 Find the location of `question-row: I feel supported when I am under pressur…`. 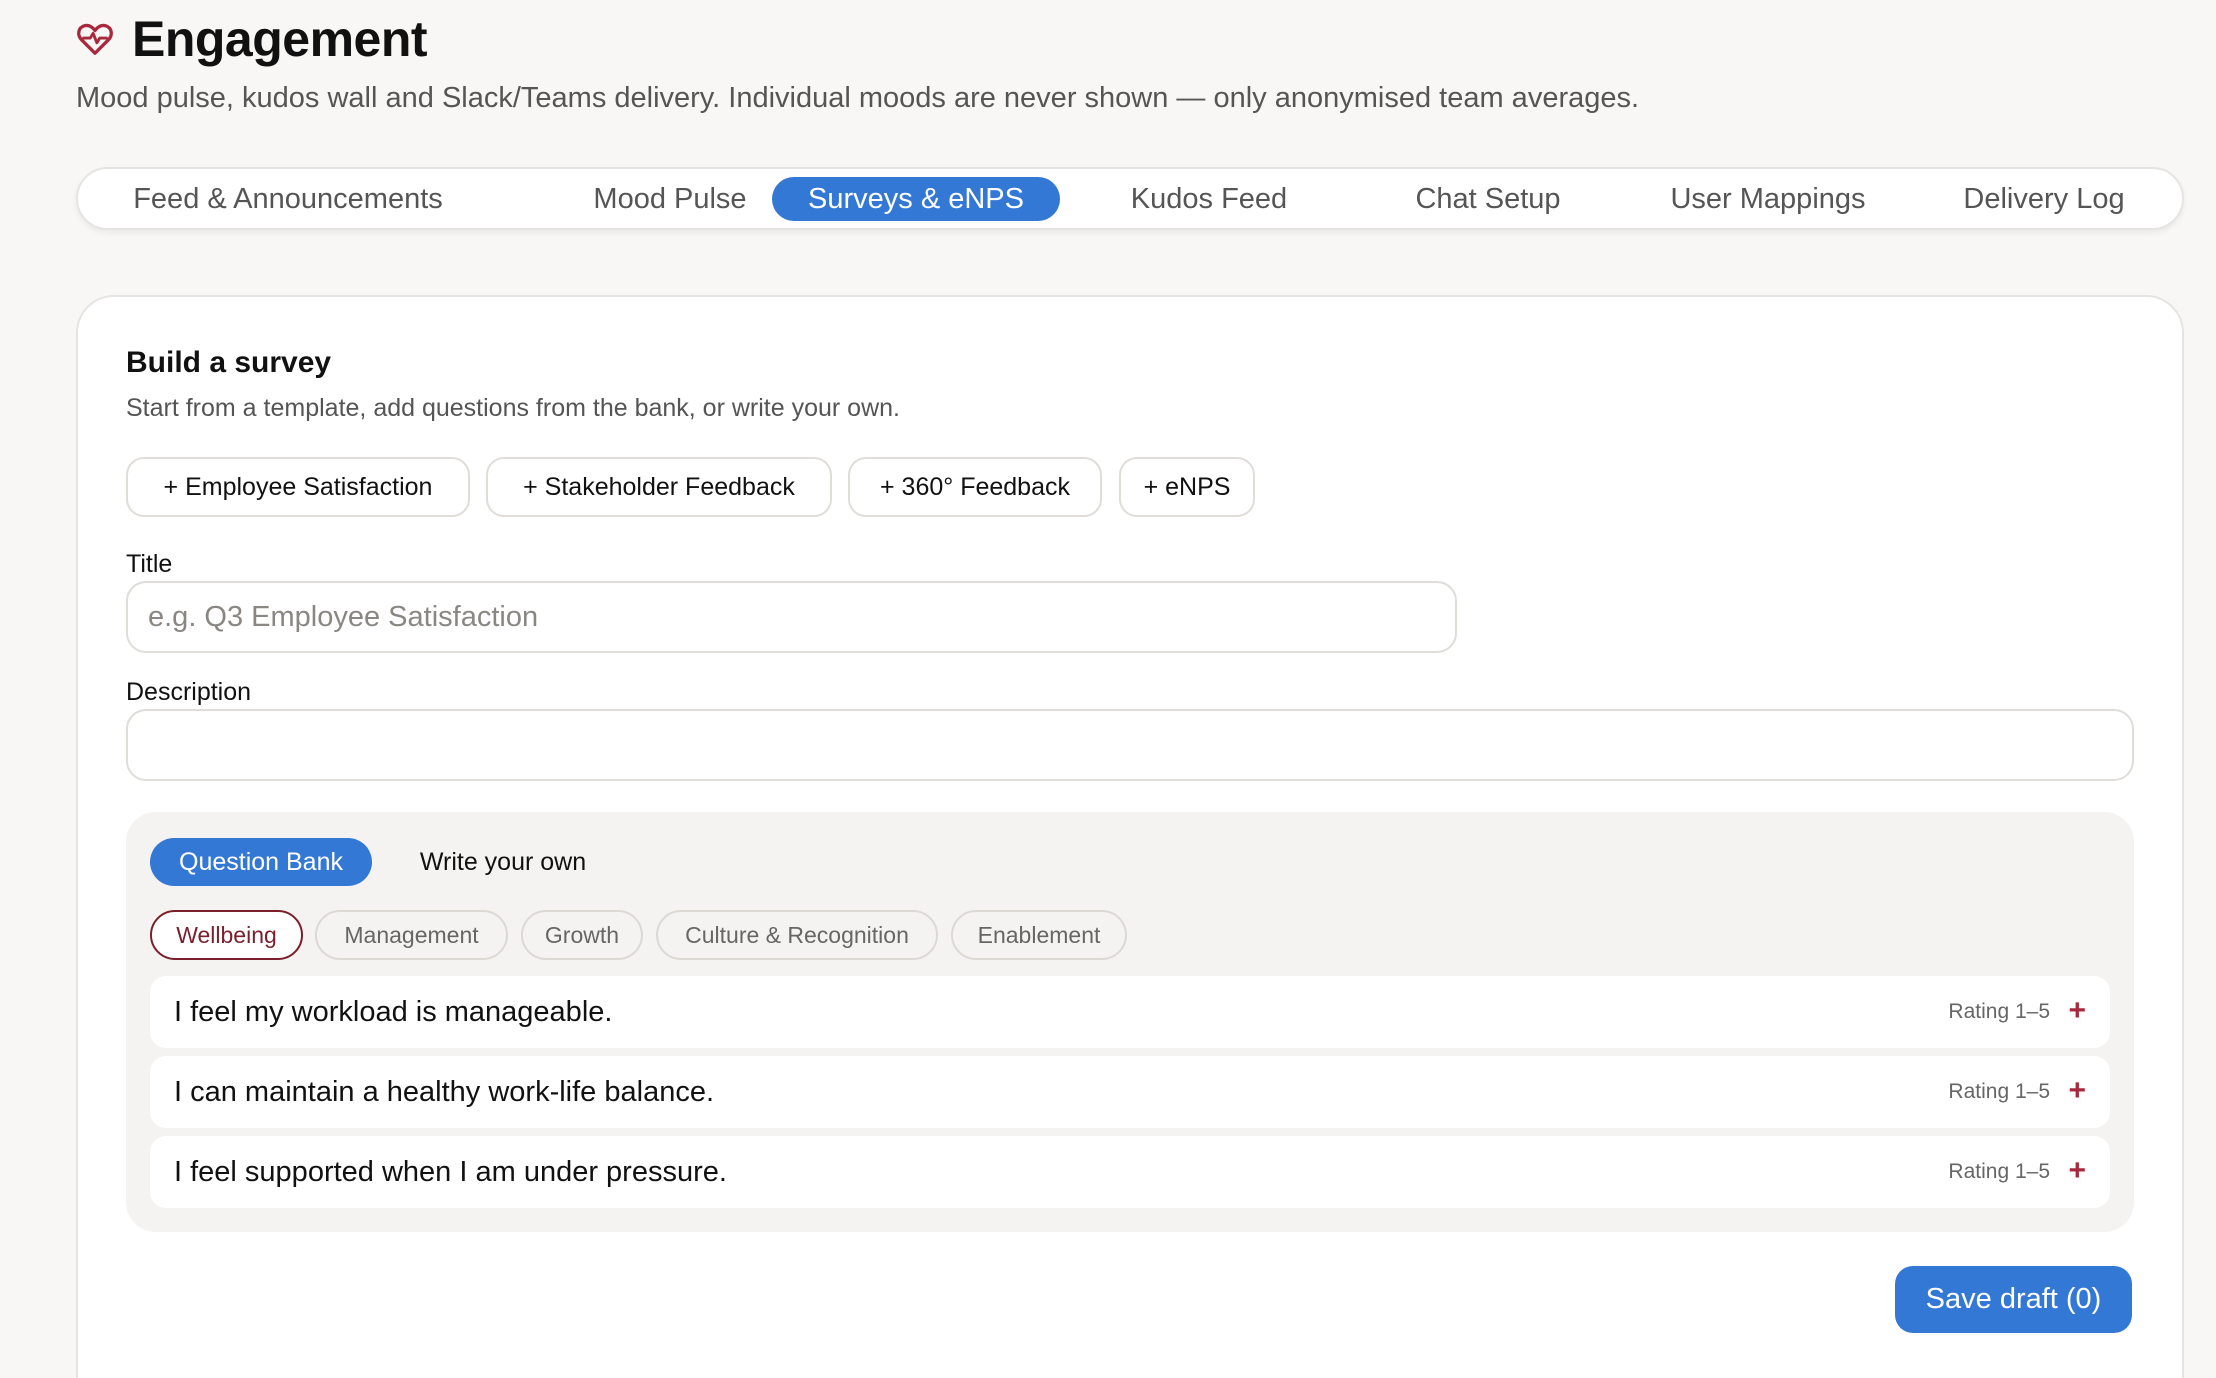

question-row: I feel supported when I am under pressur… is located at coordinates (1130, 1172).